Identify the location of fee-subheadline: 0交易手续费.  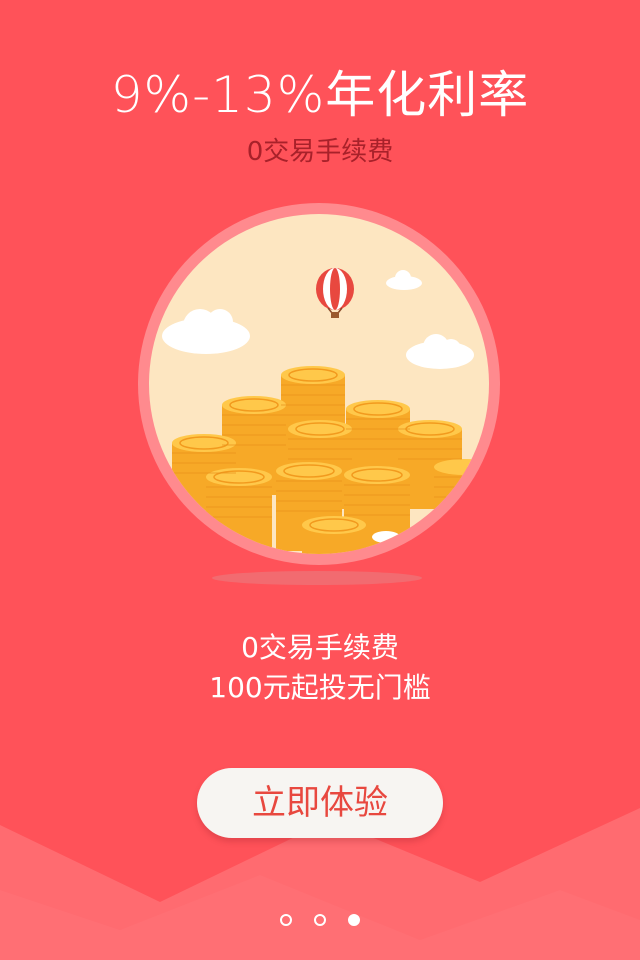
(320, 152).